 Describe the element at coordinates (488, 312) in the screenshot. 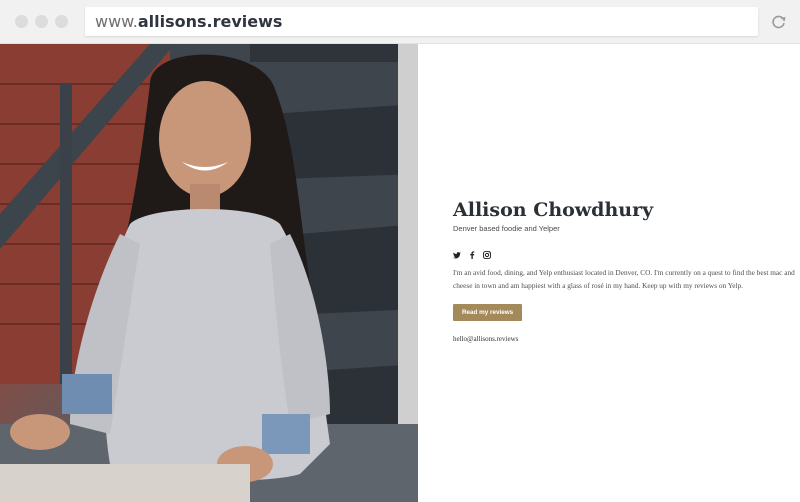

I see `read-reviews-button: Read my reviews` at that location.